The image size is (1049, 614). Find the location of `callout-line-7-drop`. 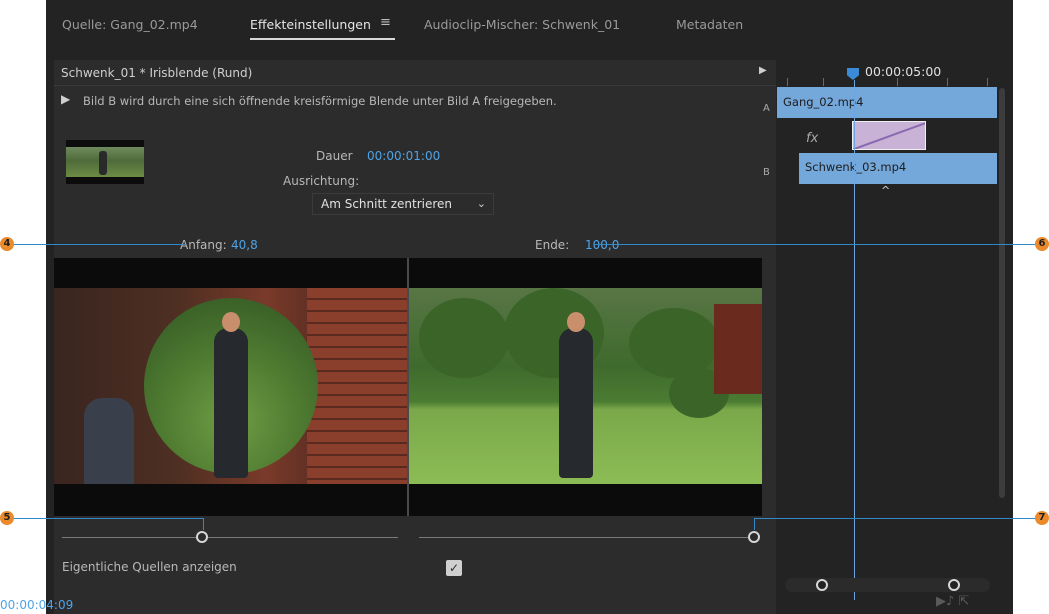

callout-line-7-drop is located at coordinates (754, 524).